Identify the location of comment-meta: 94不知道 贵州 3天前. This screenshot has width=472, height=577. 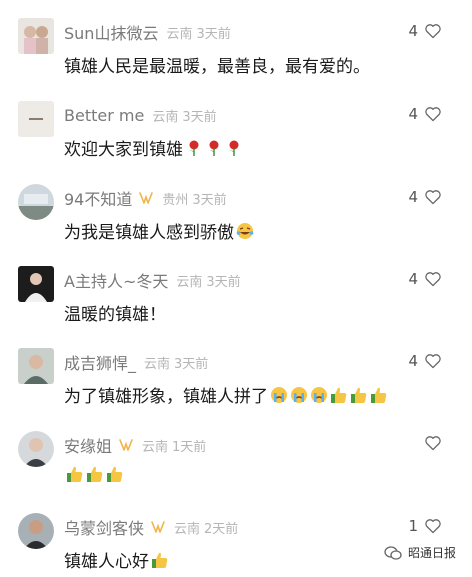
(145, 198).